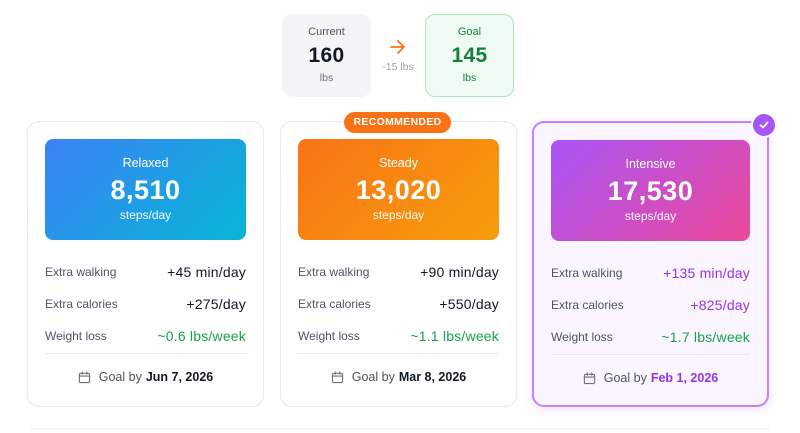 The image size is (800, 433). Describe the element at coordinates (398, 336) in the screenshot. I see `stat-row: Weight loss ~1.1 lbs/week` at that location.